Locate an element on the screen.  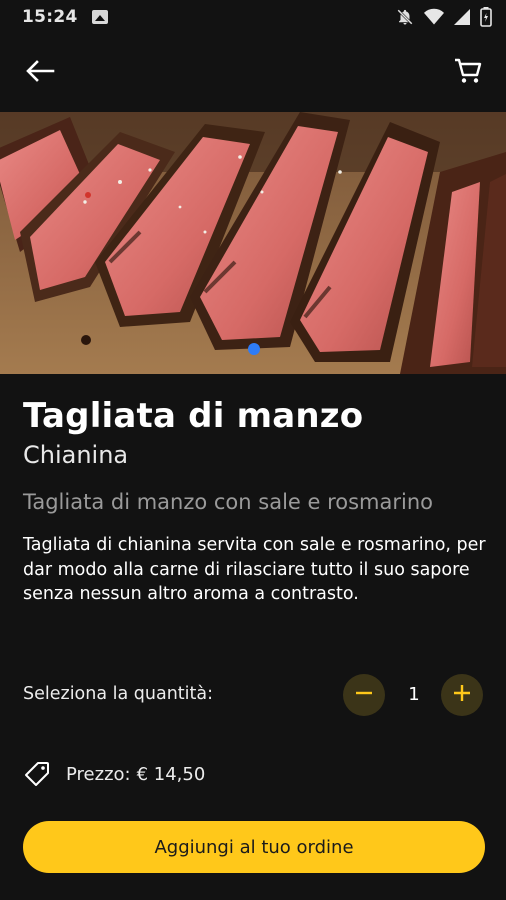
product-title: Tagliata di manzo is located at coordinates (193, 416).